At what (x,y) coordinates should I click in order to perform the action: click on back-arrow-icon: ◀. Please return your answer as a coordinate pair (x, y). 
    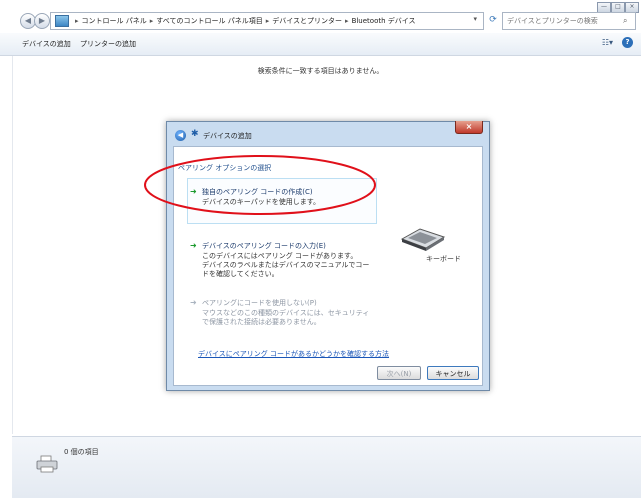
    Looking at the image, I should click on (180, 135).